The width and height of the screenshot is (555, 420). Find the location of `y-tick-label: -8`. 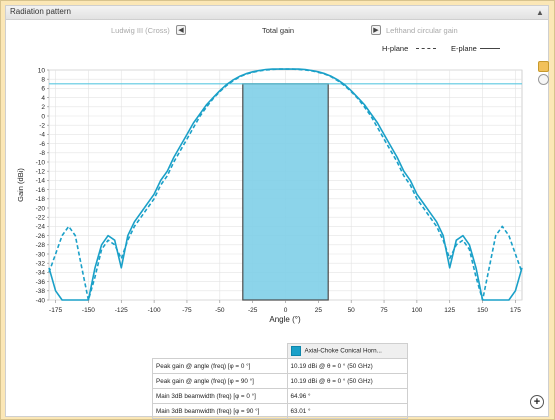

y-tick-label: -8 is located at coordinates (42, 153).